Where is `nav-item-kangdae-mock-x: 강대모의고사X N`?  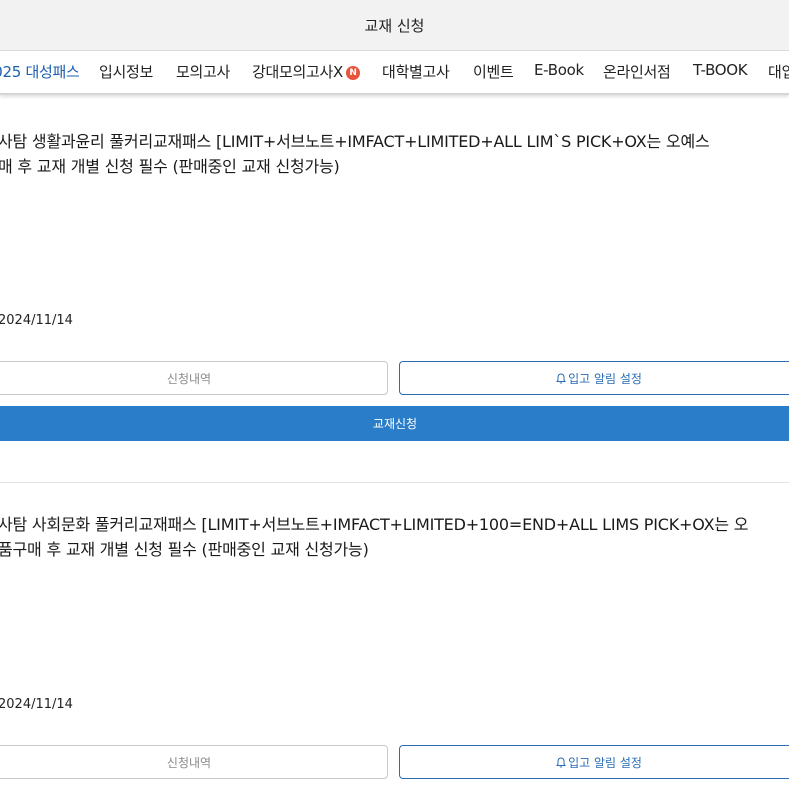
nav-item-kangdae-mock-x: 강대모의고사X N is located at coordinates (306, 71).